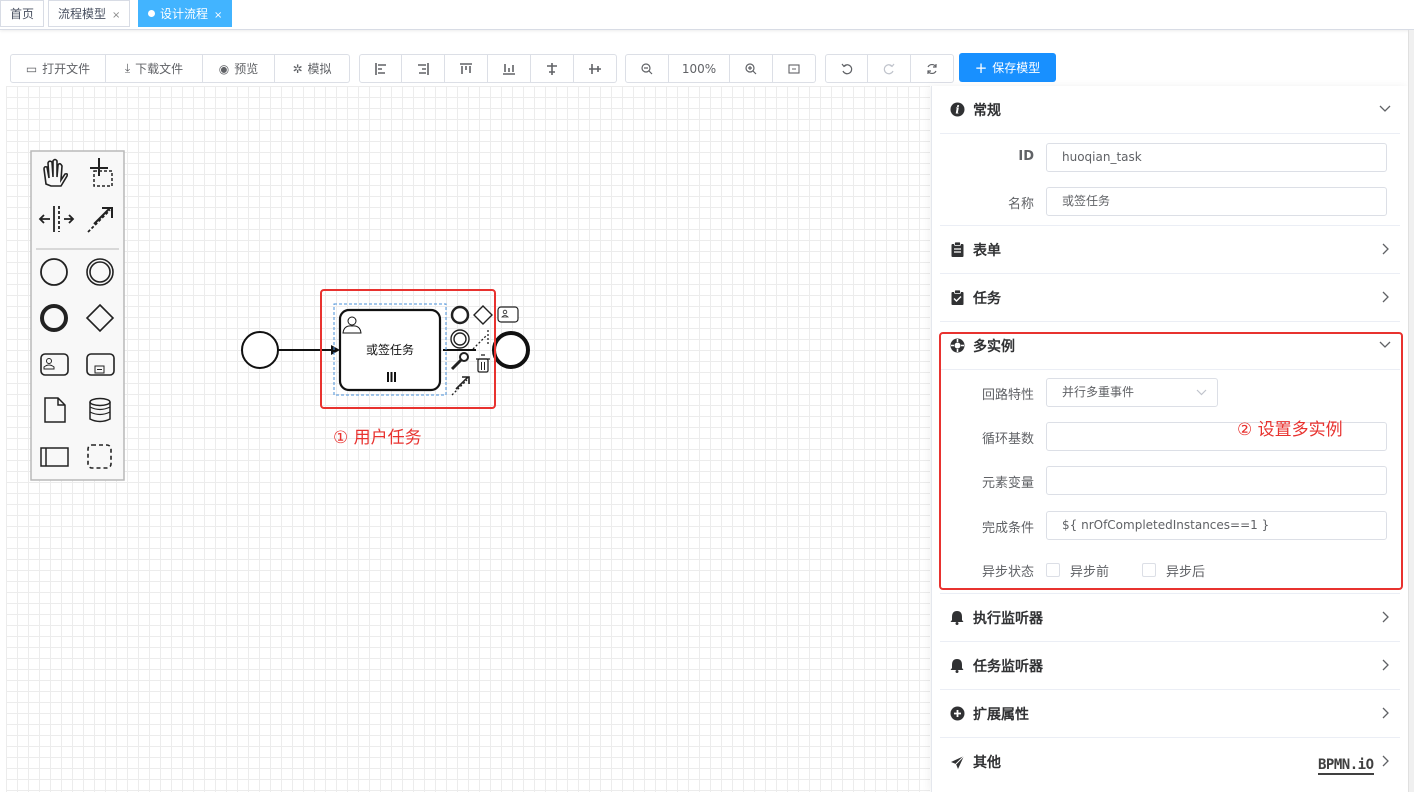  I want to click on align-bottom-button, so click(509, 68).